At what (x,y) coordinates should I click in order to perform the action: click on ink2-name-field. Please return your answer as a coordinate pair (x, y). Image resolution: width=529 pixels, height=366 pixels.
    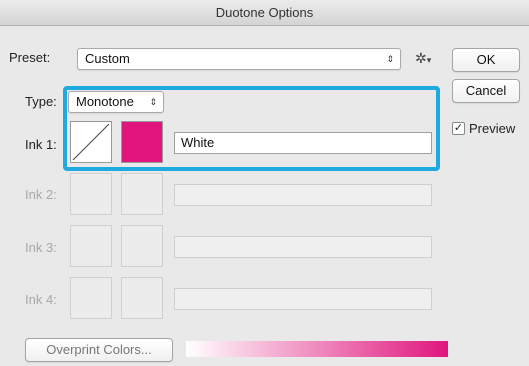
    Looking at the image, I should click on (303, 195).